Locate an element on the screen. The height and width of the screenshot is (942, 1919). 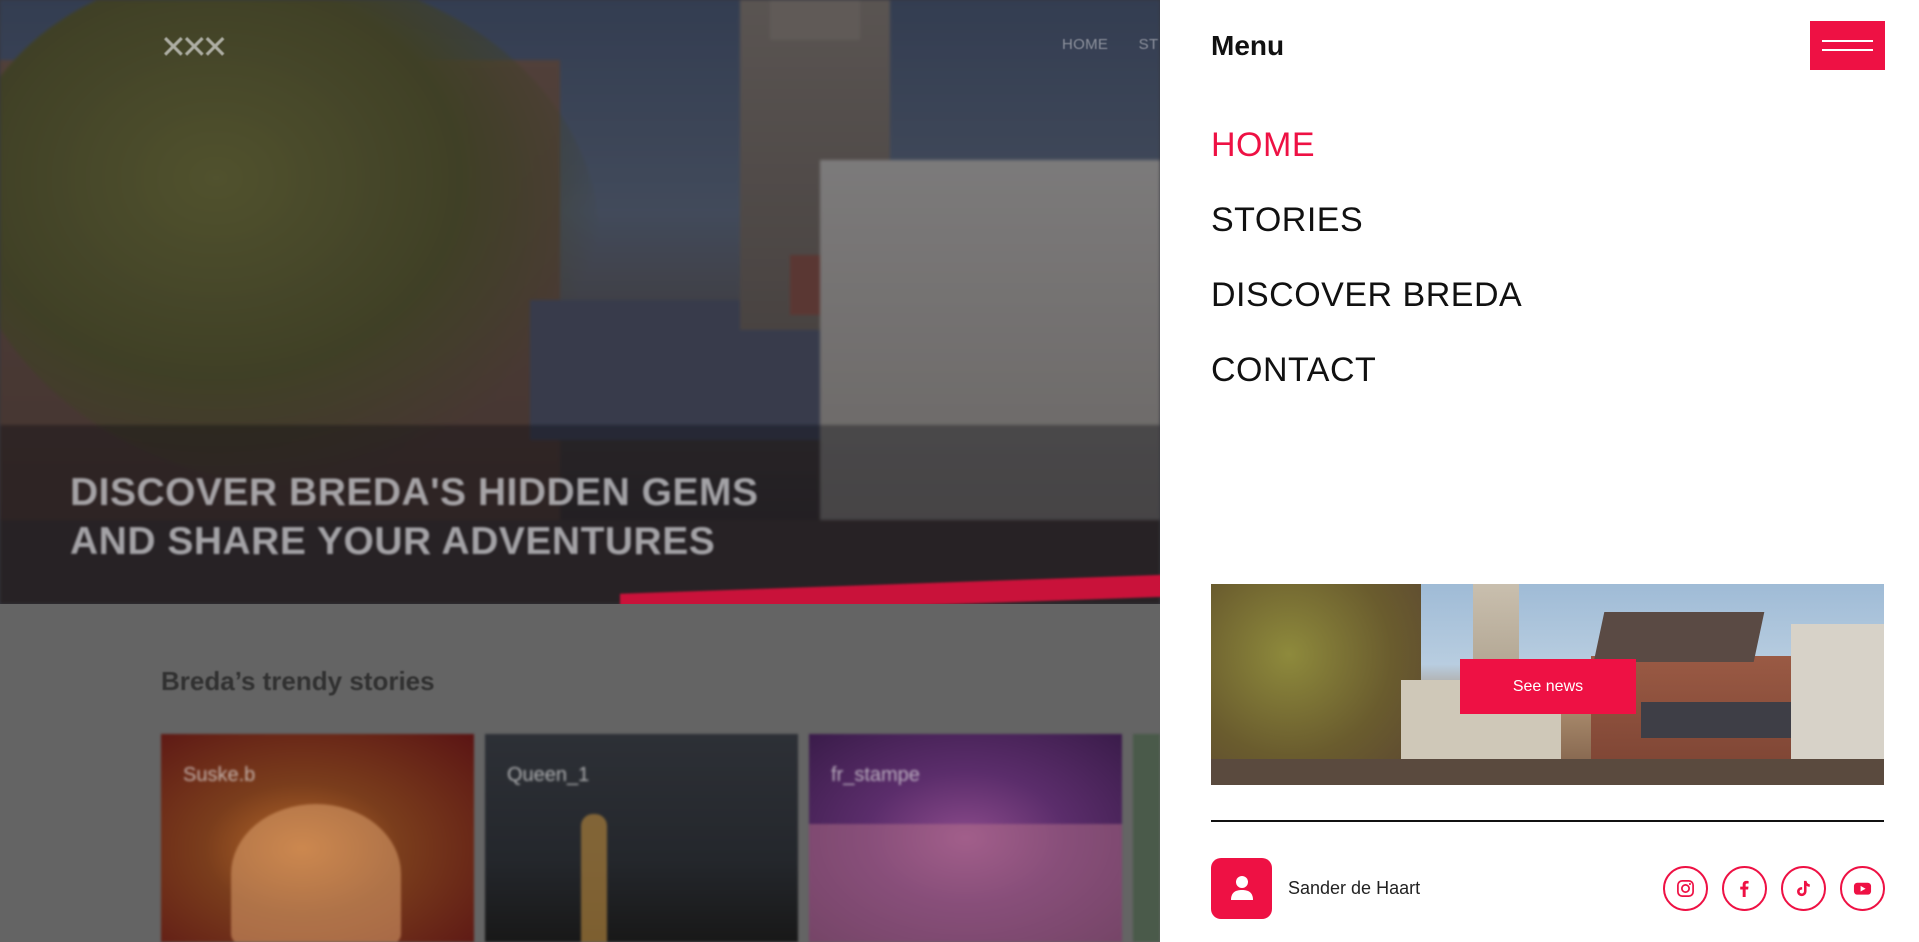
story-card-label: Suske.b is located at coordinates (219, 775).